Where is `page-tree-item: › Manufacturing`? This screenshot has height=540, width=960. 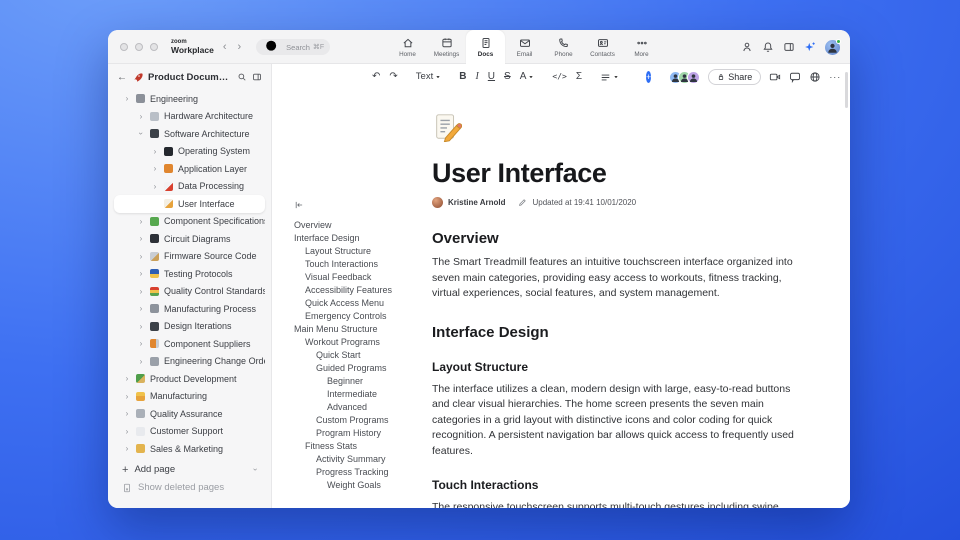
page-tree-item: › Manufacturing is located at coordinates (189, 397).